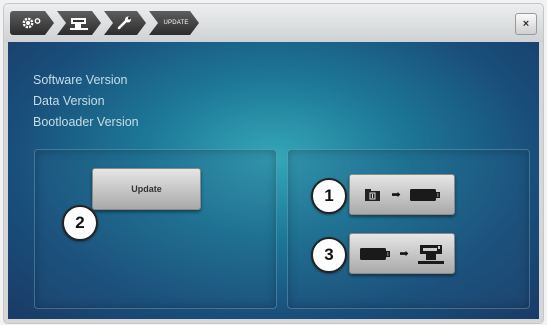  What do you see at coordinates (80, 80) in the screenshot?
I see `software-version-label: Software Version` at bounding box center [80, 80].